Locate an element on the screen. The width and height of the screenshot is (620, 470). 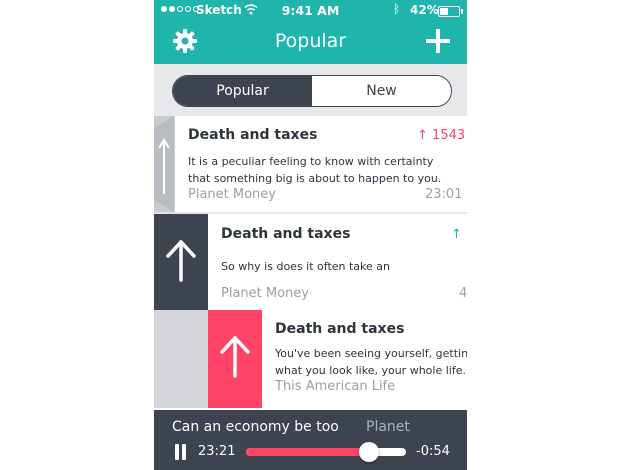
tab-new: New is located at coordinates (381, 91).